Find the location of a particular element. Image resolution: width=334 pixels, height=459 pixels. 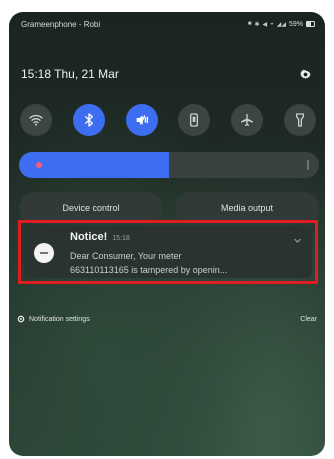

settings-icon is located at coordinates (21, 319).